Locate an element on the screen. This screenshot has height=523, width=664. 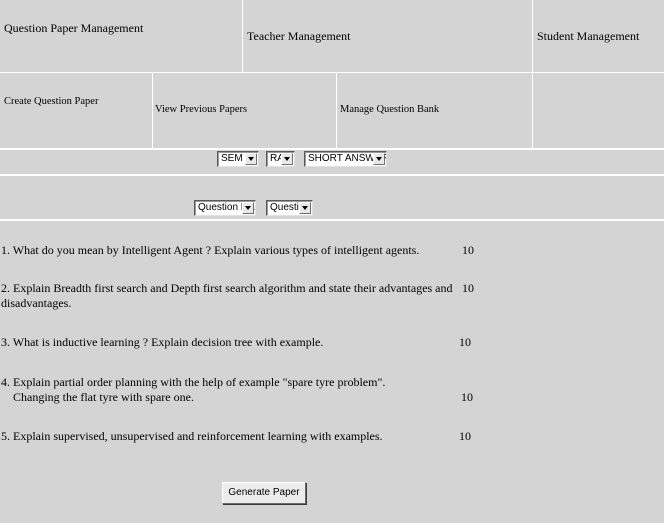
nav-teacher-management: Teacher Management is located at coordinates (298, 36).